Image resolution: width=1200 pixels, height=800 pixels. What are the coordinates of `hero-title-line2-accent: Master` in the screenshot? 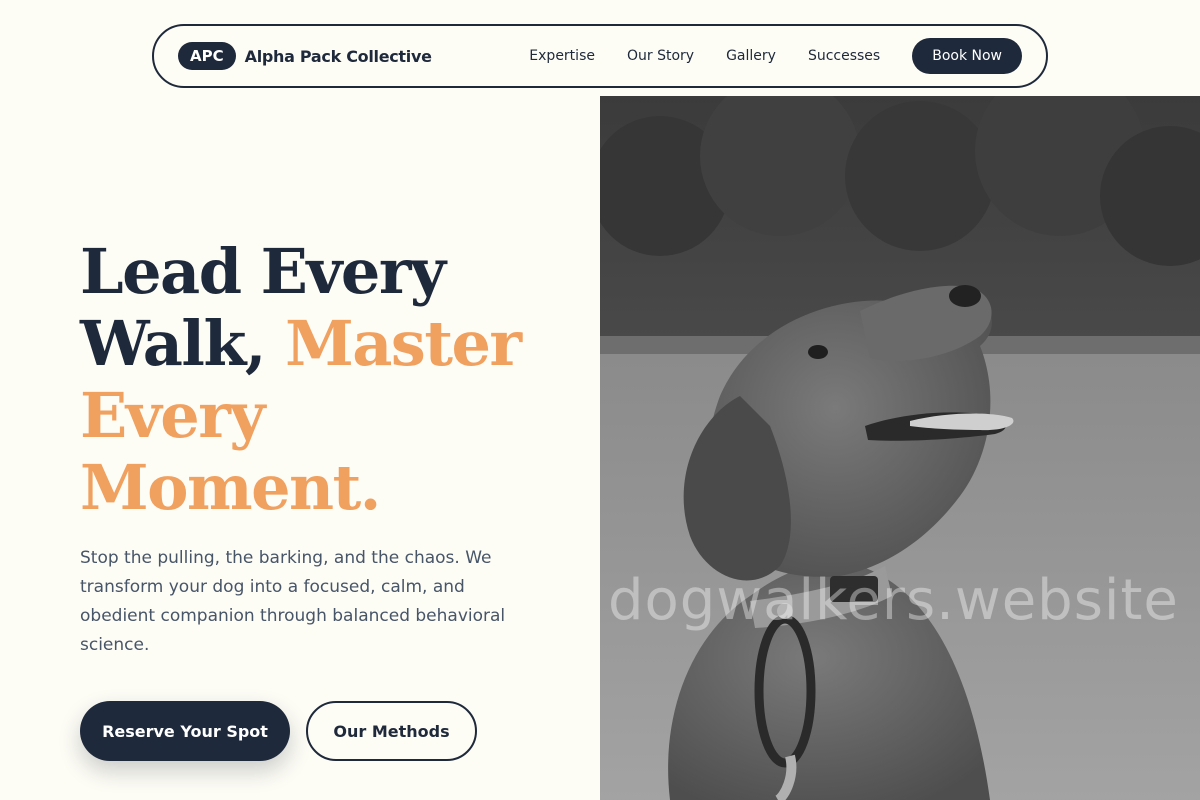 It's located at (403, 343).